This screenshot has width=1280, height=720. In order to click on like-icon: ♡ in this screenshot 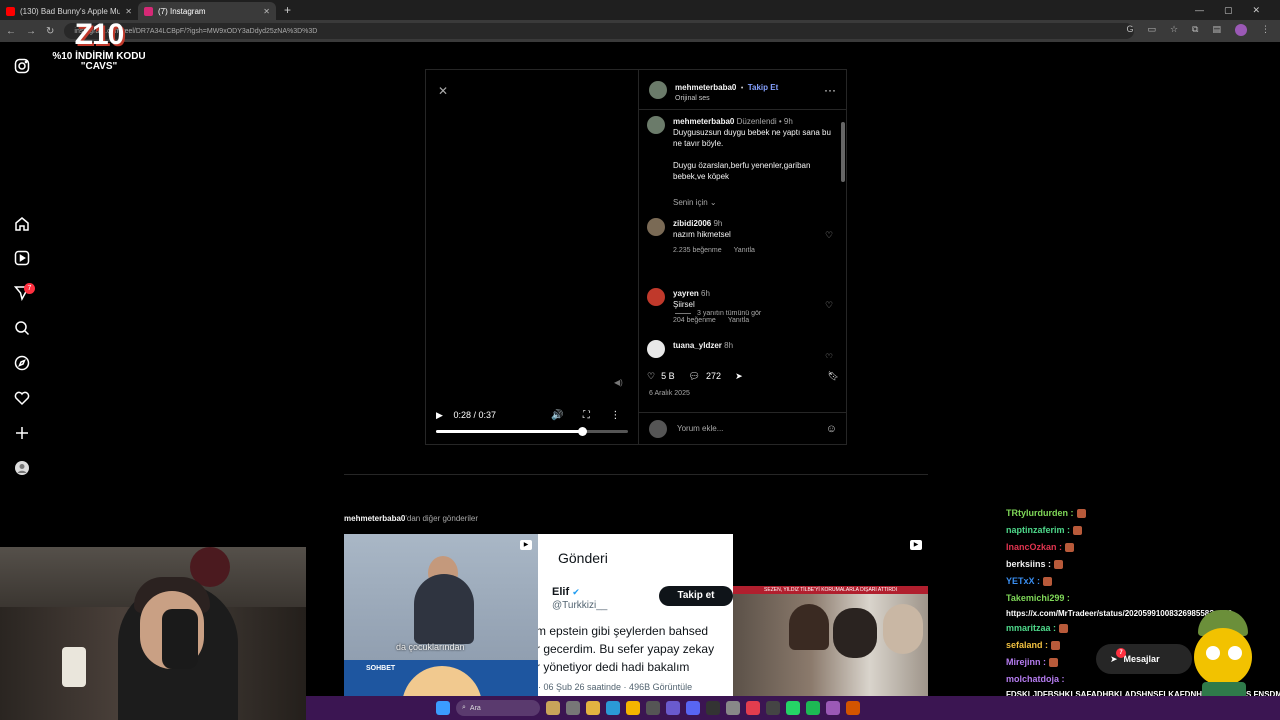, I will do `click(651, 376)`.